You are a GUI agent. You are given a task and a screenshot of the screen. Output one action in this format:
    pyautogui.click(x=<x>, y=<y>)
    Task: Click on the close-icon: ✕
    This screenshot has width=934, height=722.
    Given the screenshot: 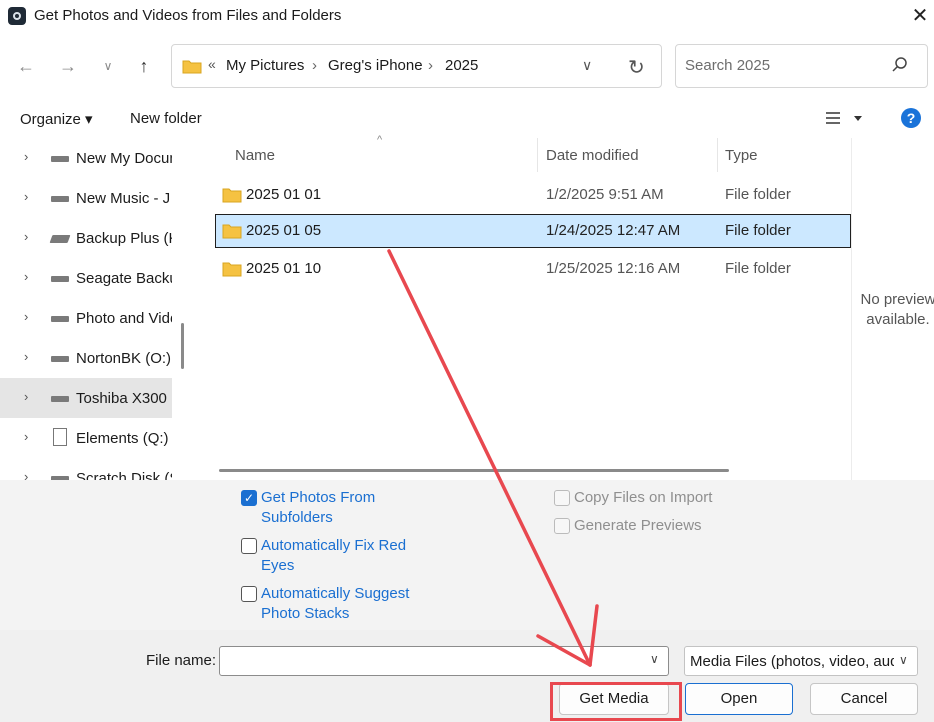 What is the action you would take?
    pyautogui.click(x=920, y=16)
    